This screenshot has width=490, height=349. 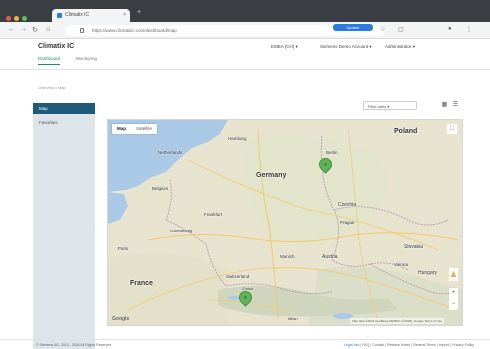 I want to click on map-label-luxembourg: Luxembourg, so click(x=181, y=230).